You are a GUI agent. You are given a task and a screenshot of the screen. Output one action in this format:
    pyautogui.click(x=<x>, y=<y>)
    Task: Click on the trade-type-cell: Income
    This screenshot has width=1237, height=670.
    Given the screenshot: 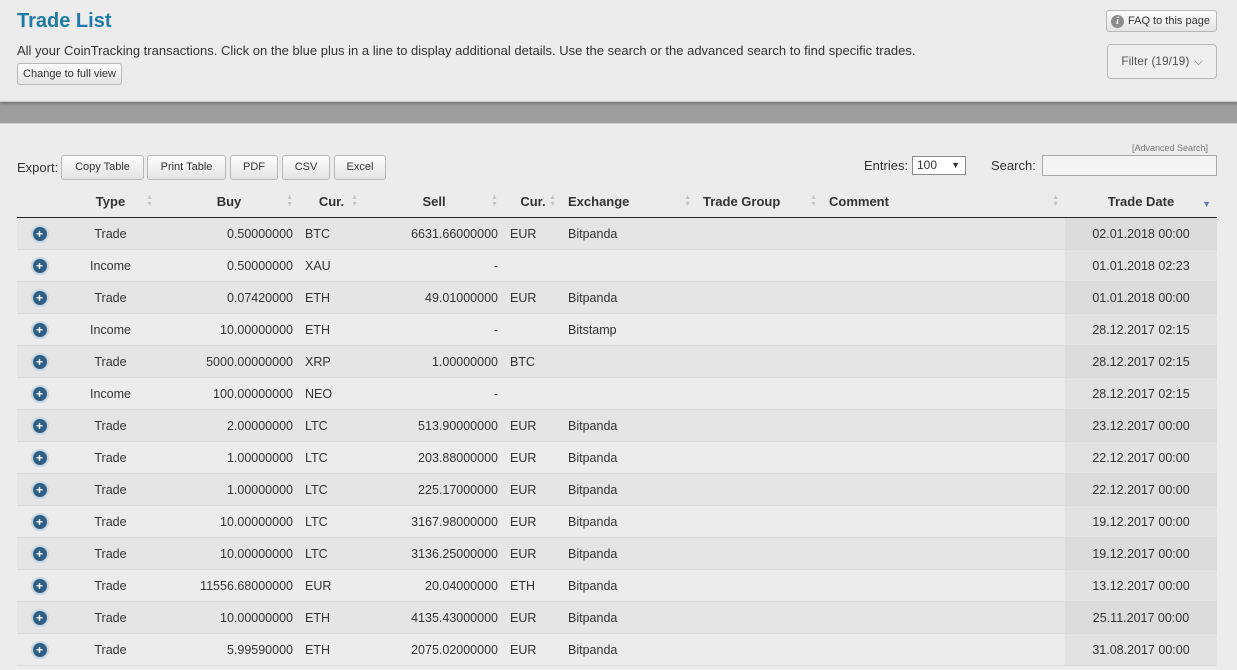 What is the action you would take?
    pyautogui.click(x=110, y=265)
    